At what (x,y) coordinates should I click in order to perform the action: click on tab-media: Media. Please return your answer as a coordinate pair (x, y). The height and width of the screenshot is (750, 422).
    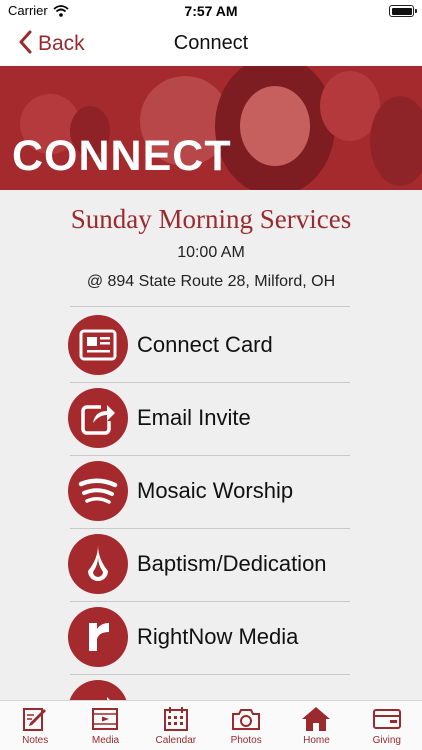
    Looking at the image, I should click on (105, 725).